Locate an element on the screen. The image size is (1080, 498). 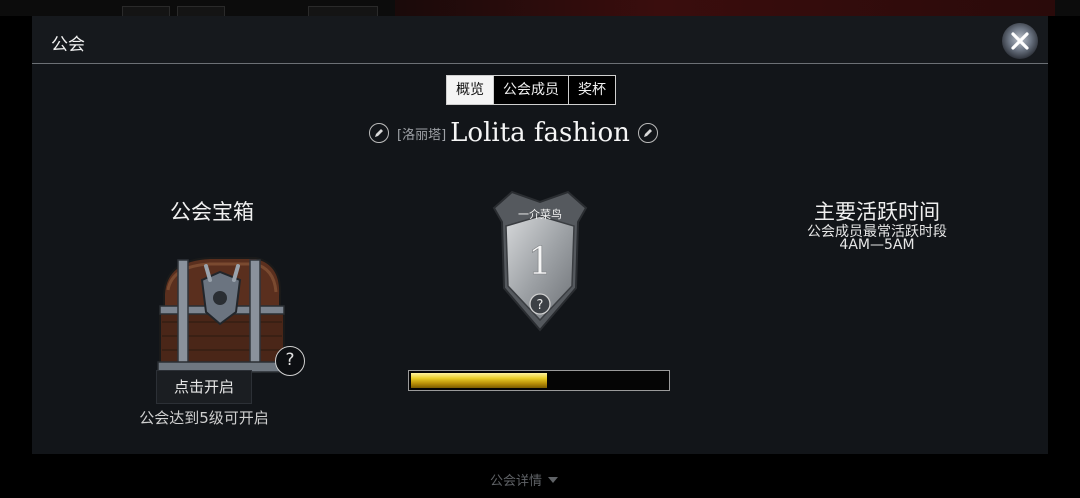
rank-level: 1 is located at coordinates (540, 261).